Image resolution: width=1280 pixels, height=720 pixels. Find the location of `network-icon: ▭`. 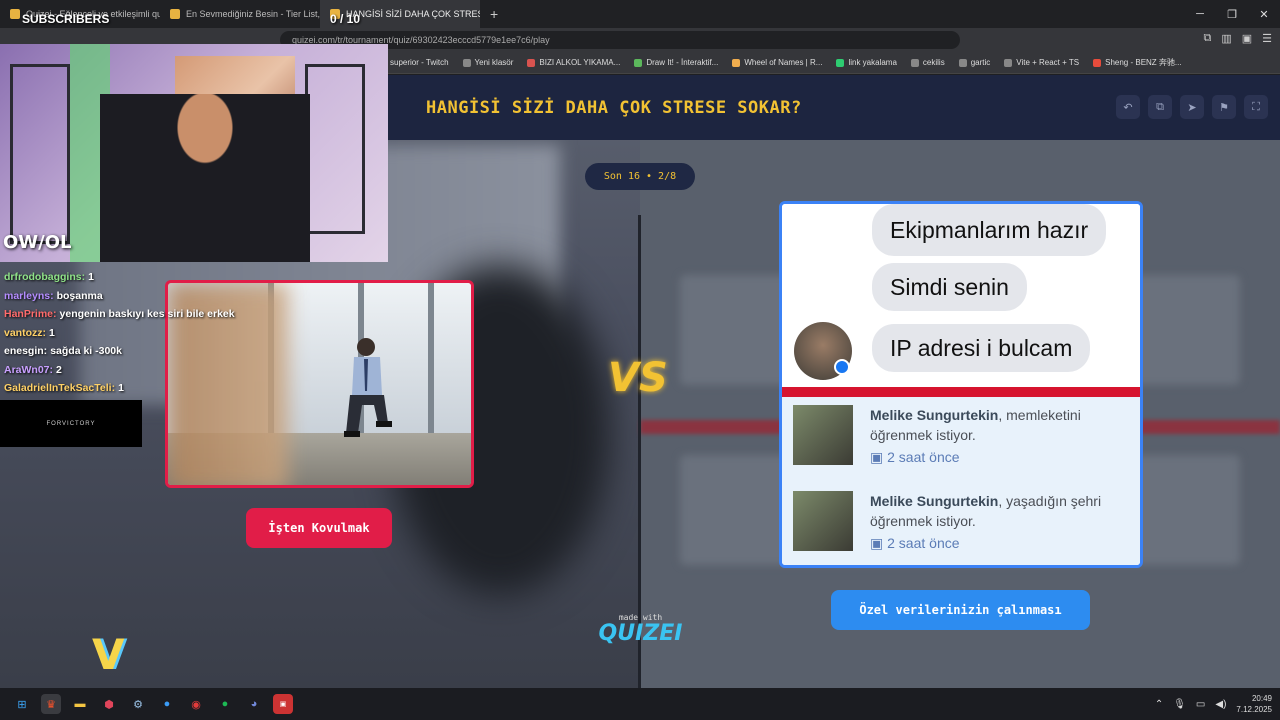

network-icon: ▭ is located at coordinates (1200, 704).